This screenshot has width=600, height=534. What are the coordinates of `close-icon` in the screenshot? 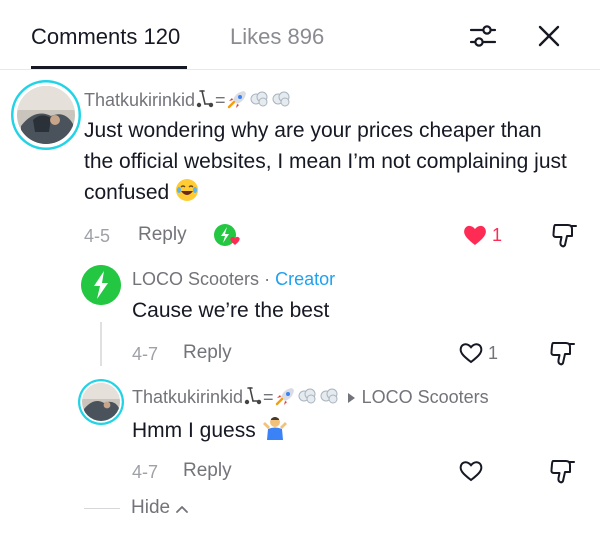 It's located at (549, 36).